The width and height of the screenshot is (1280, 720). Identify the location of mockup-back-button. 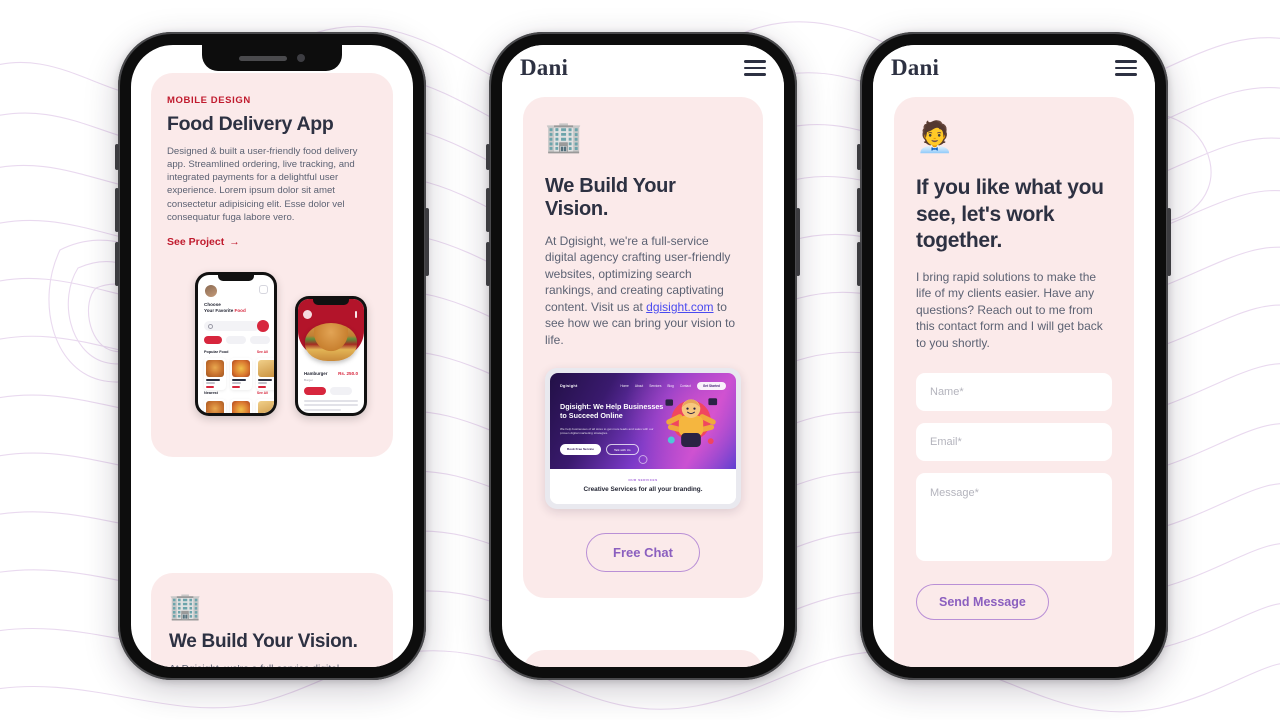
(307, 314).